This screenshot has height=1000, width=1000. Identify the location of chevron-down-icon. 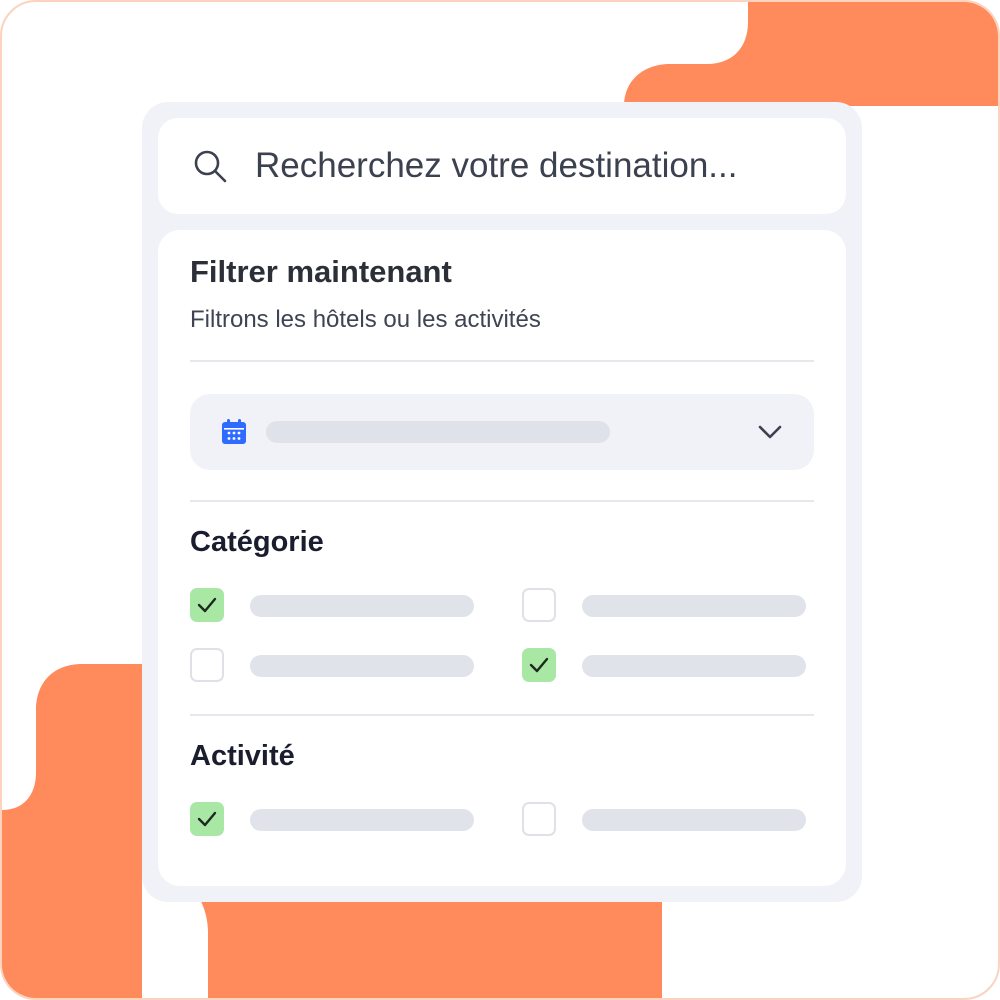
(770, 432).